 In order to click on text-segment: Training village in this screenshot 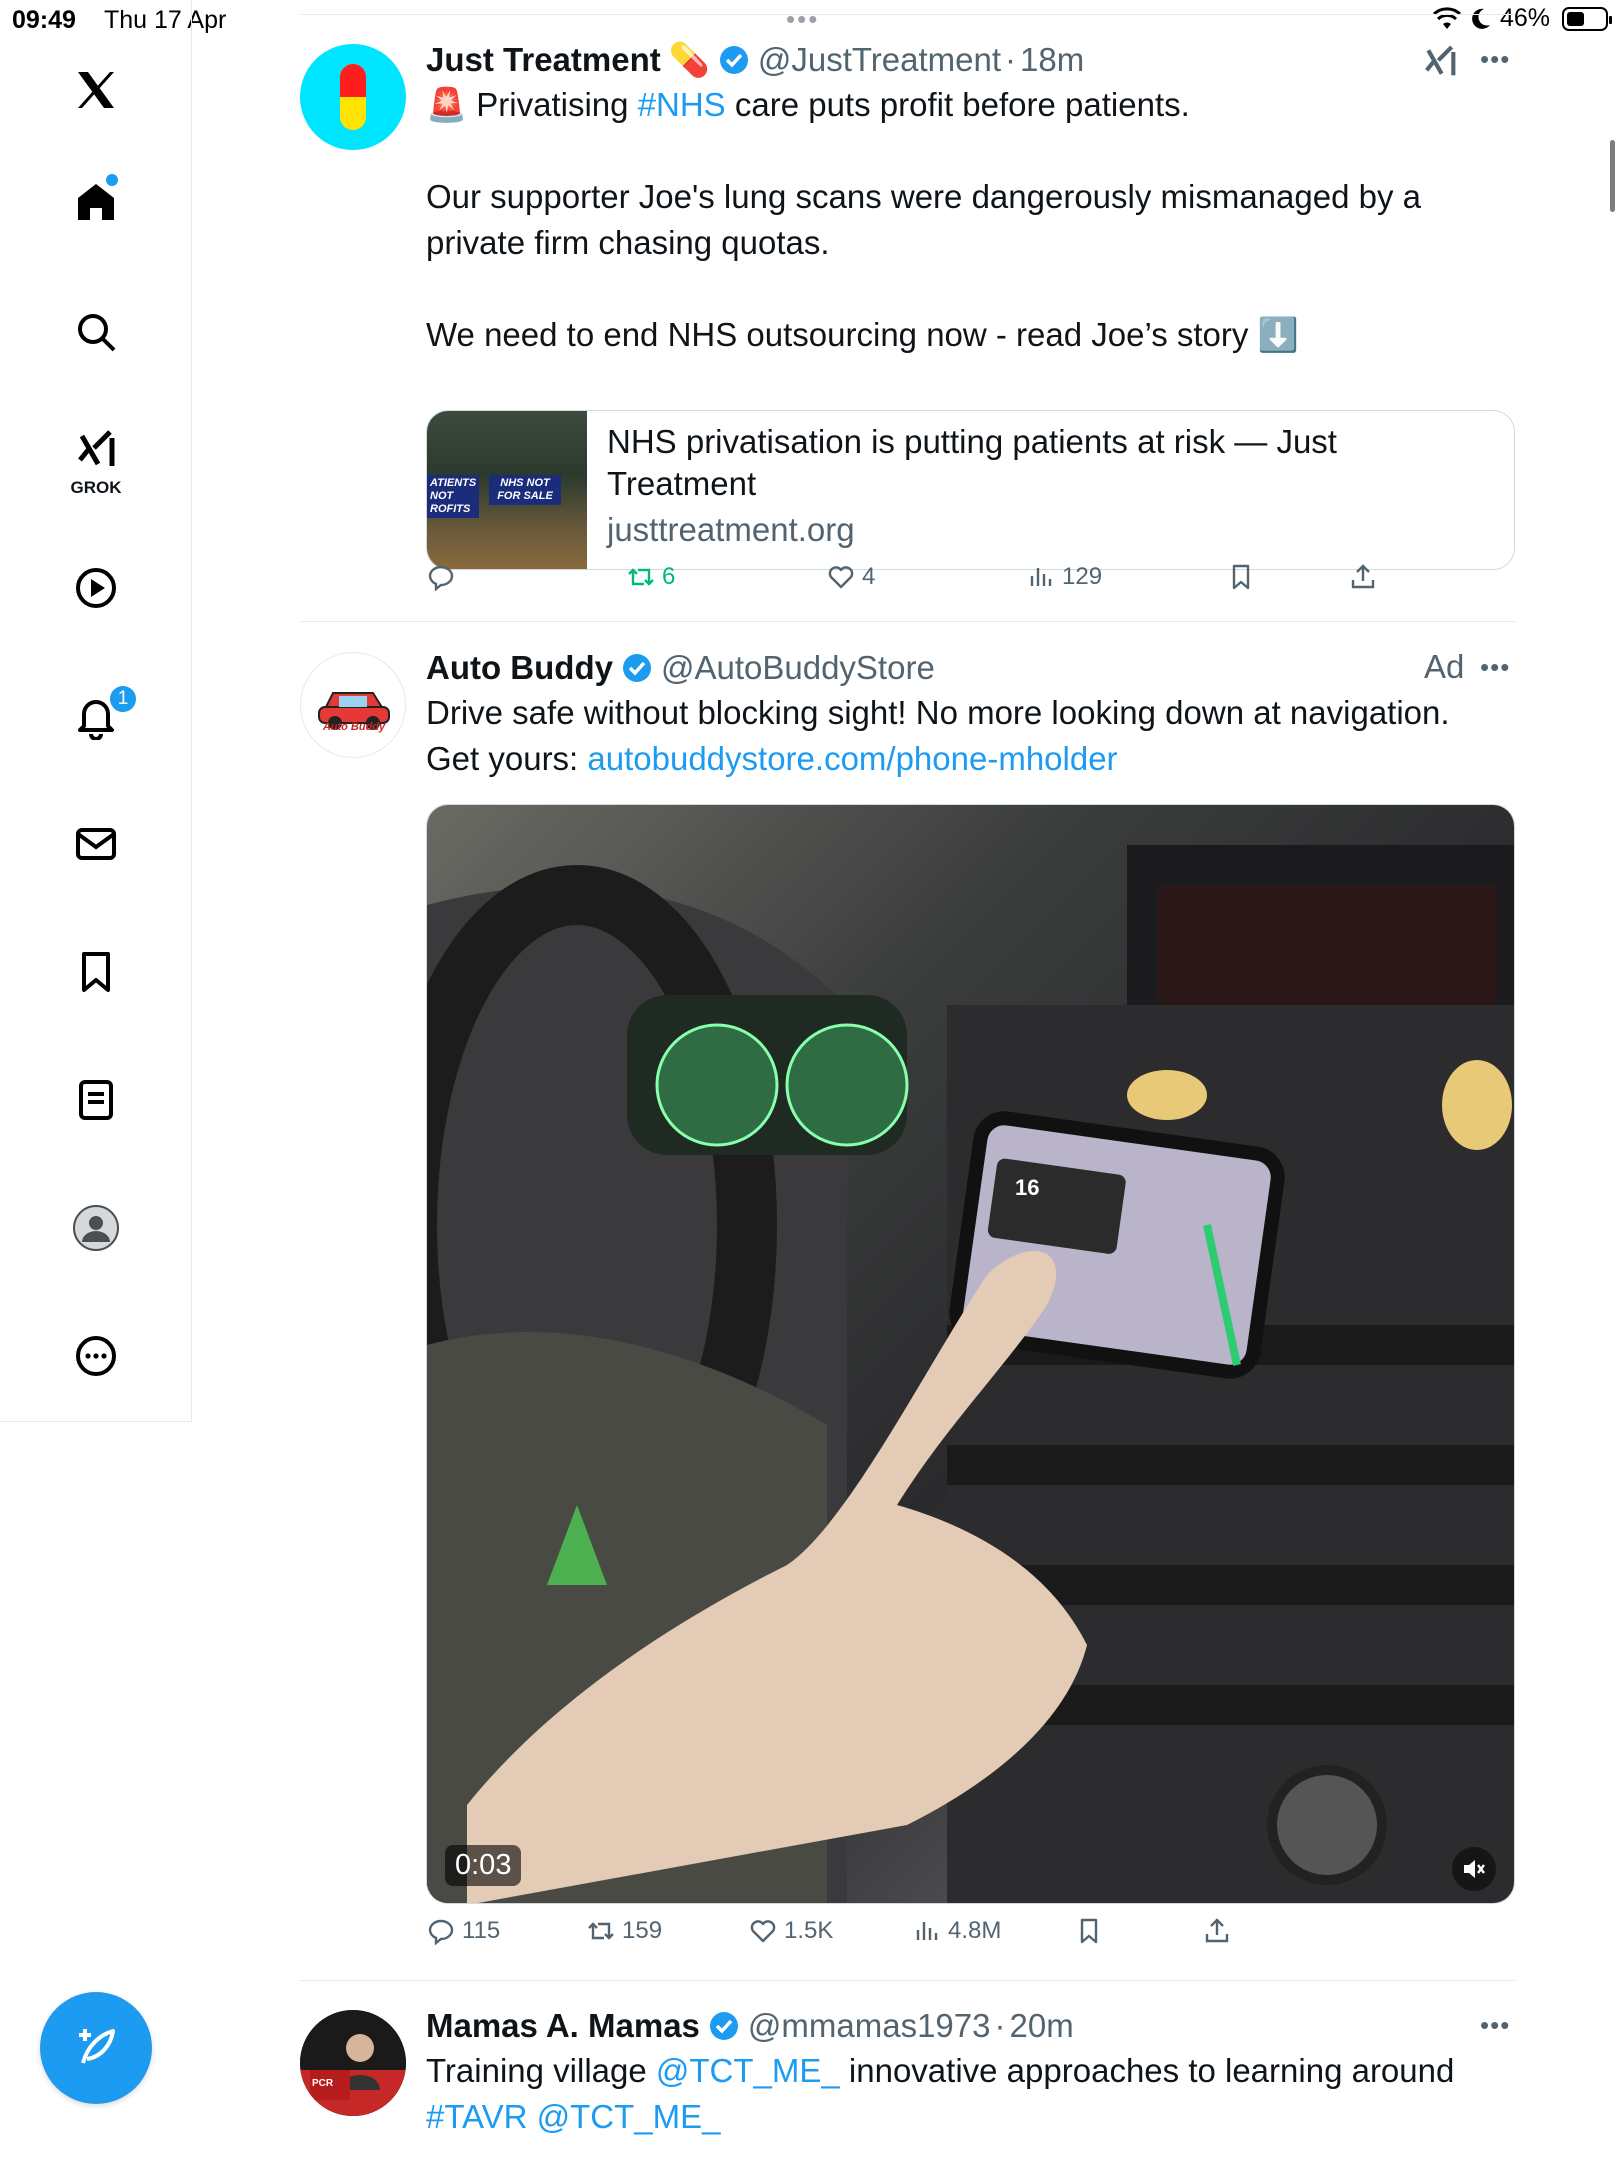, I will do `click(541, 2070)`.